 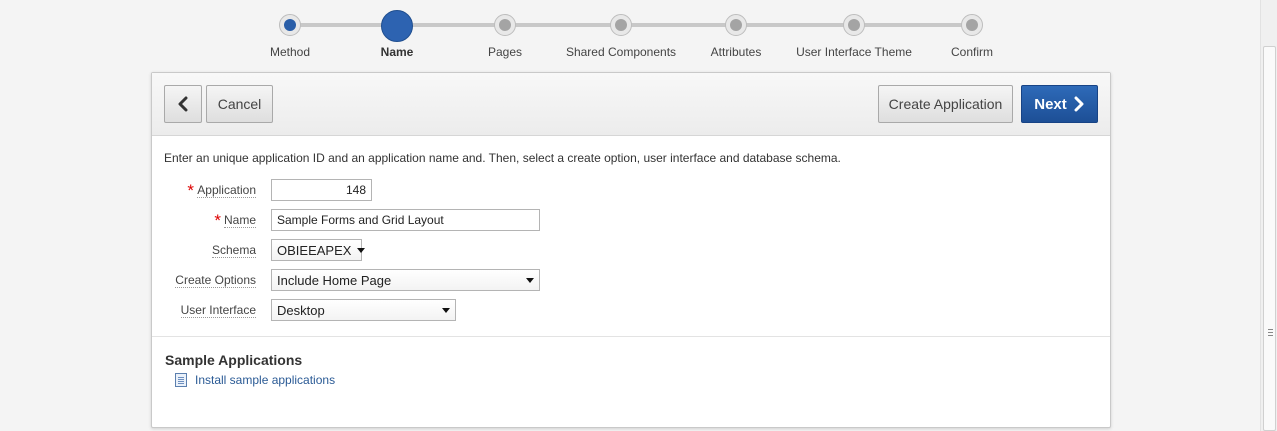 I want to click on schema-value: OBIEEAPEX, so click(x=314, y=250).